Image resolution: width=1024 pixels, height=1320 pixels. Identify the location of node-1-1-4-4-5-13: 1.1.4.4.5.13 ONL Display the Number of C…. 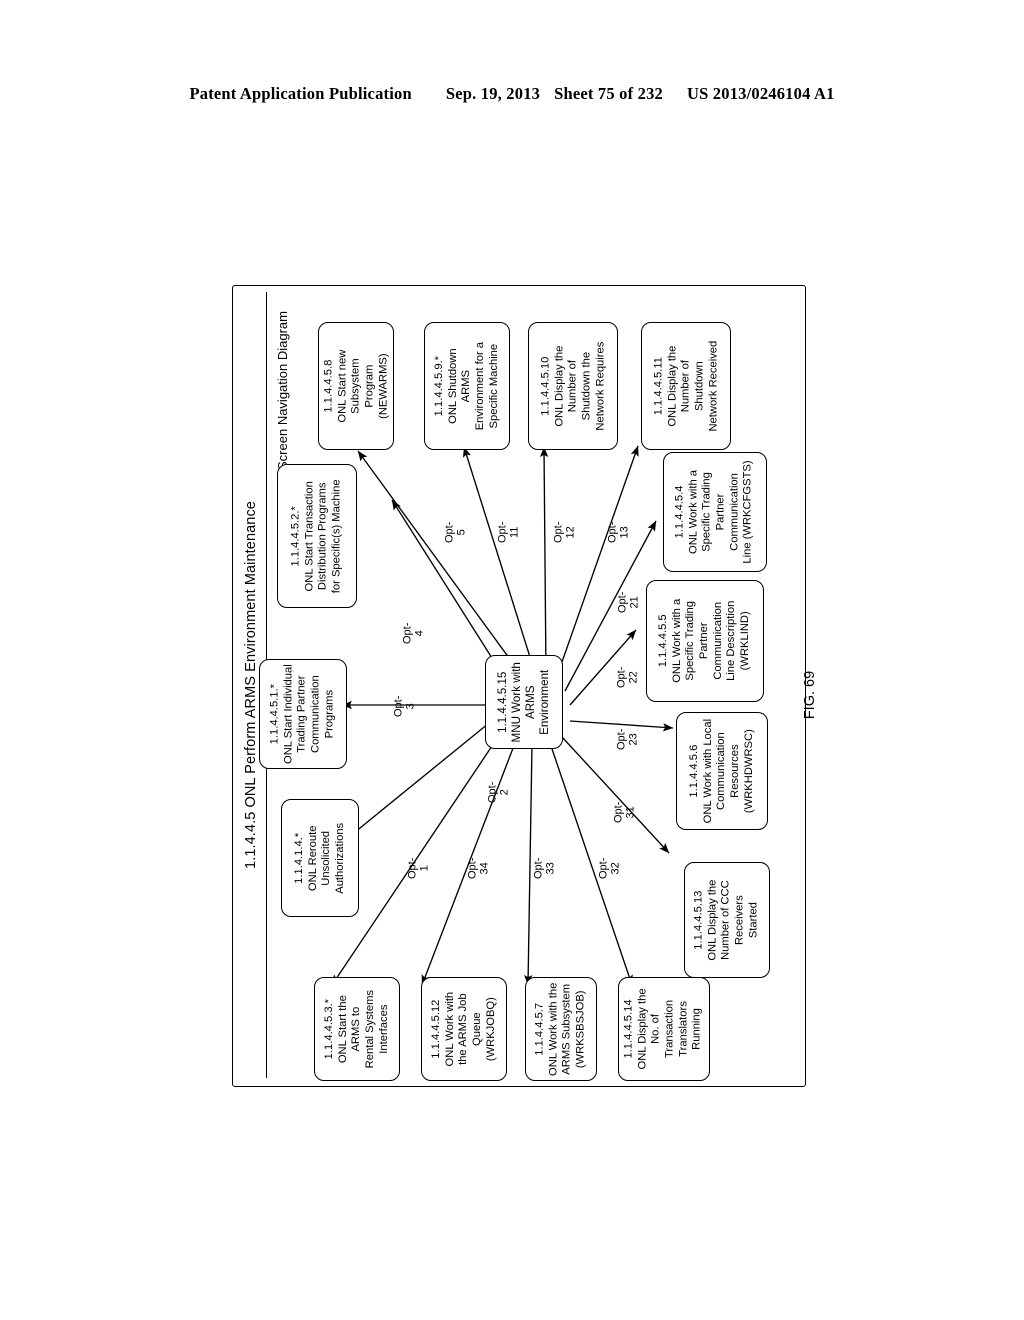
(727, 920).